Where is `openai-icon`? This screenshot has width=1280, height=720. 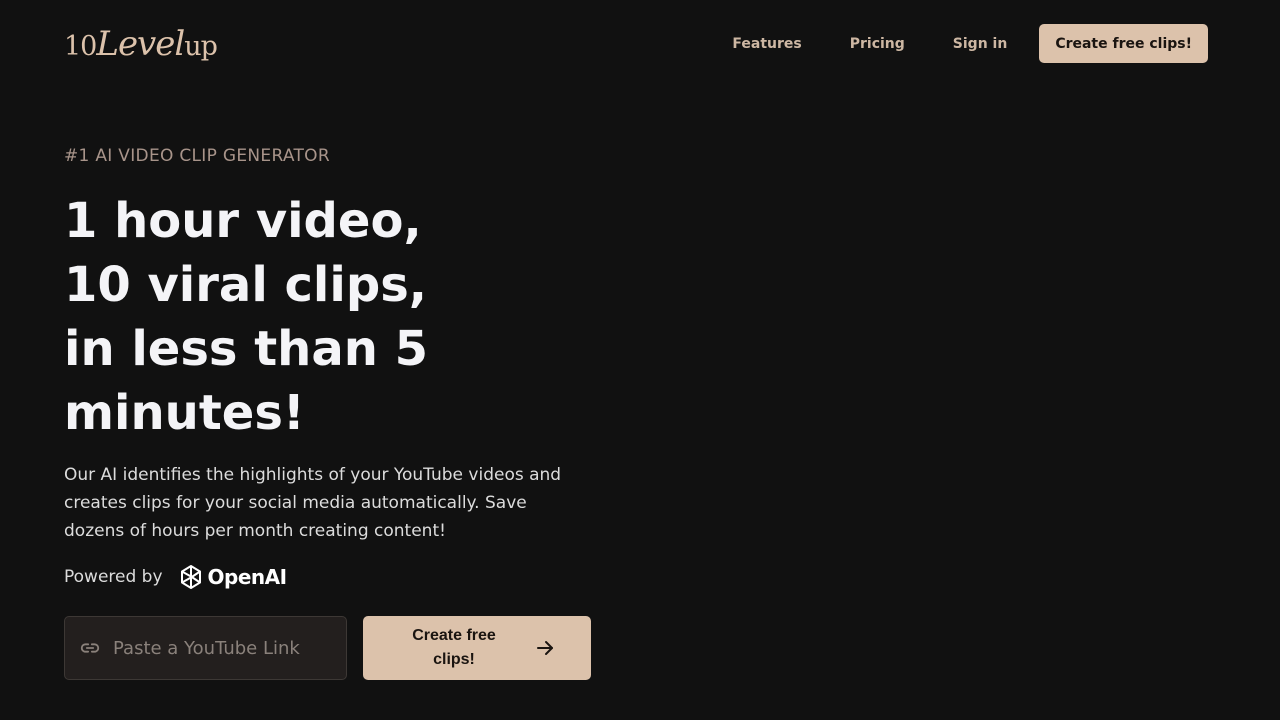 openai-icon is located at coordinates (190, 577).